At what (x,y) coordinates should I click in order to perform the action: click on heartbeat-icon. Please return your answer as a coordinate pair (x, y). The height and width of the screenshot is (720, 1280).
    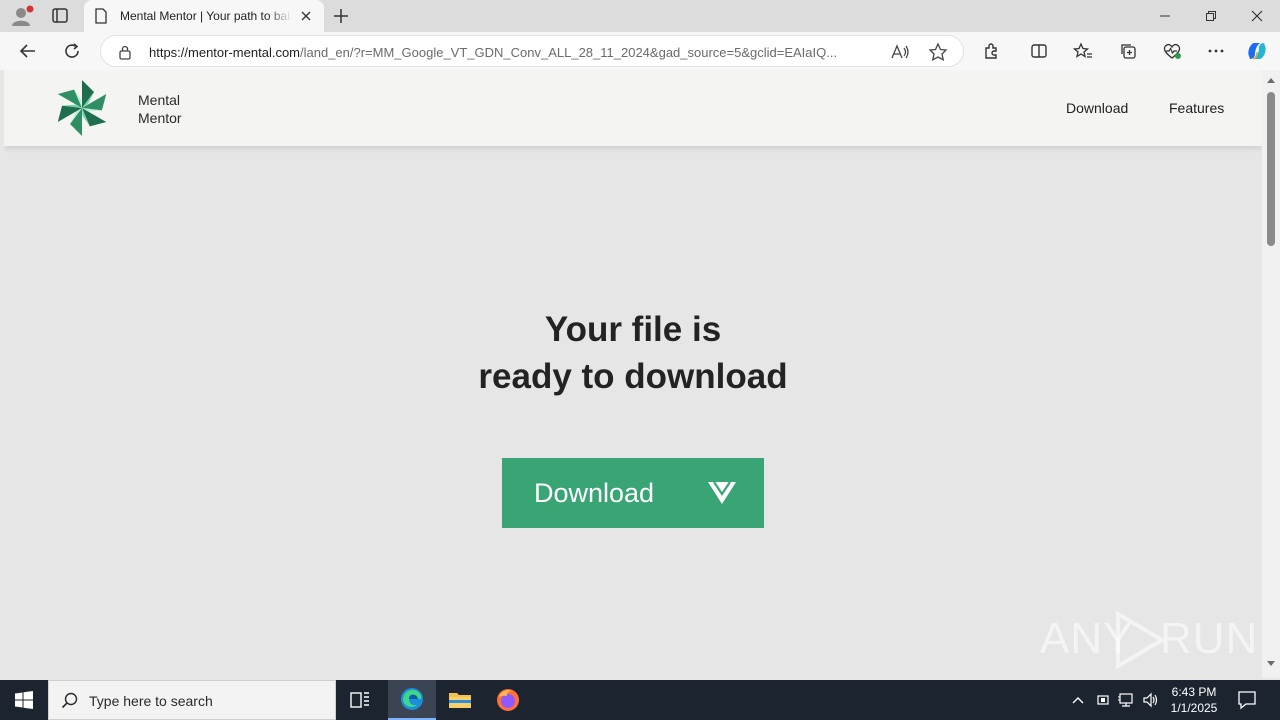
    Looking at the image, I should click on (1172, 51).